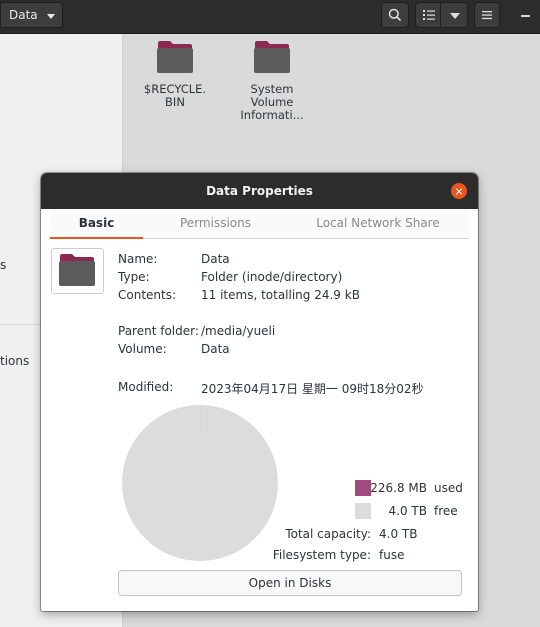  What do you see at coordinates (312, 389) in the screenshot?
I see `modified-value: 2023年04月17日 星期一 09时18分02秒` at bounding box center [312, 389].